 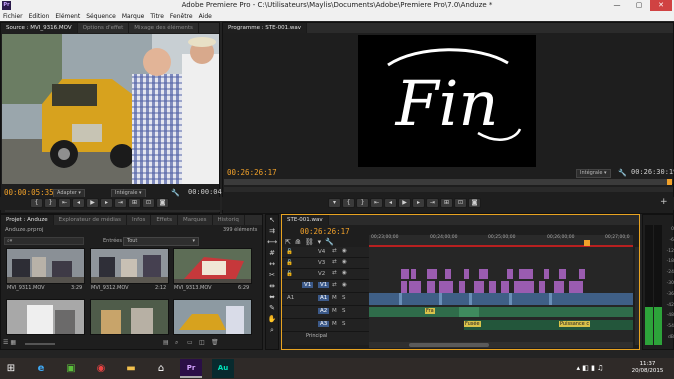 I want to click on track-label: A2, so click(x=324, y=311).